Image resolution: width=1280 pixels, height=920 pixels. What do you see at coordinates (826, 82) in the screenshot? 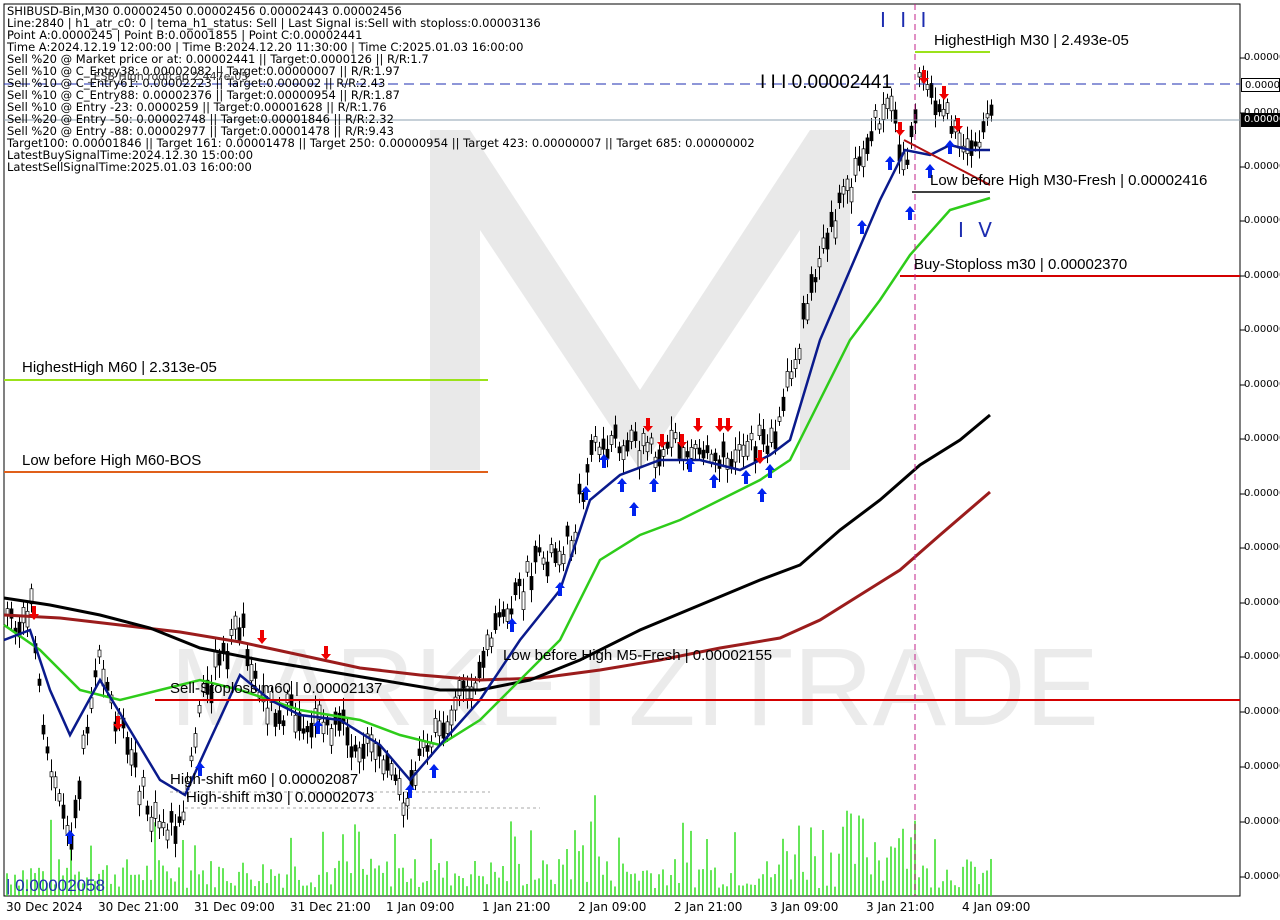
I see `point-c-label: I I I 0.00002441` at bounding box center [826, 82].